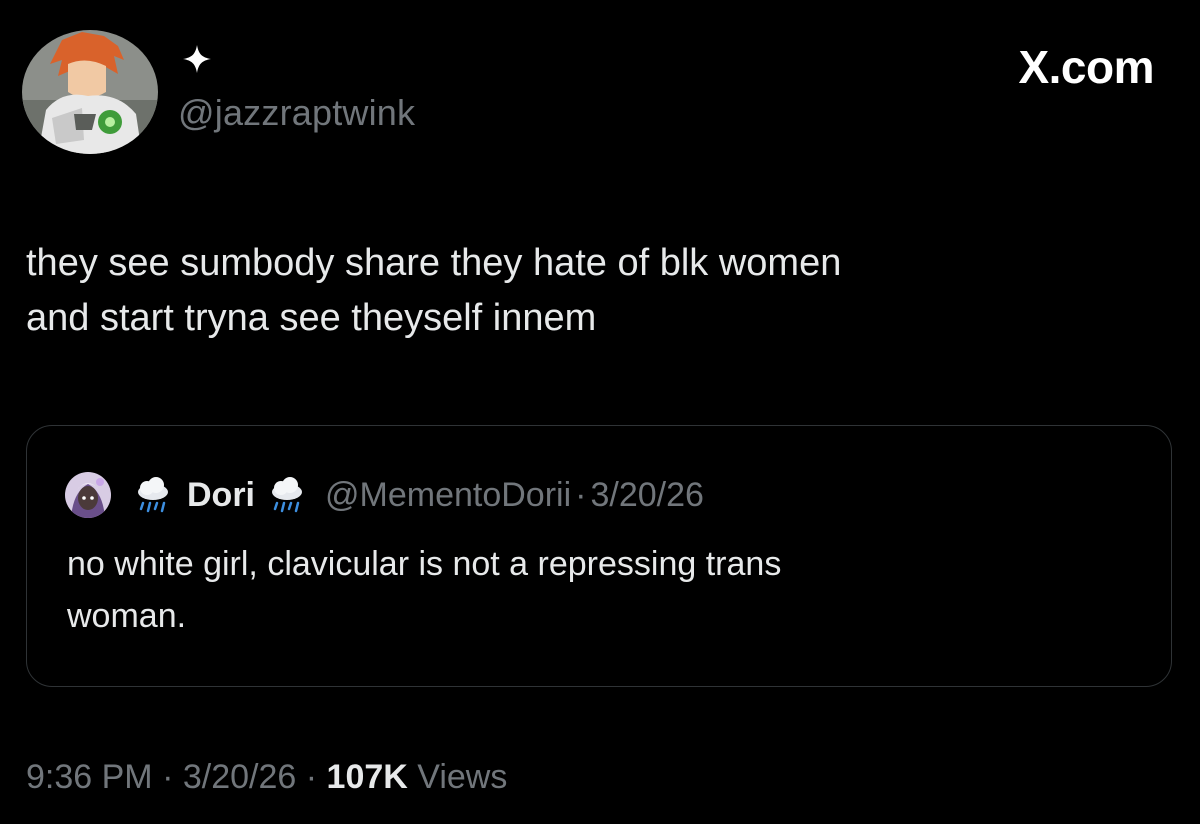 The height and width of the screenshot is (824, 1200). What do you see at coordinates (311, 318) in the screenshot?
I see `tweet-line: and start tryna see theyself innem` at bounding box center [311, 318].